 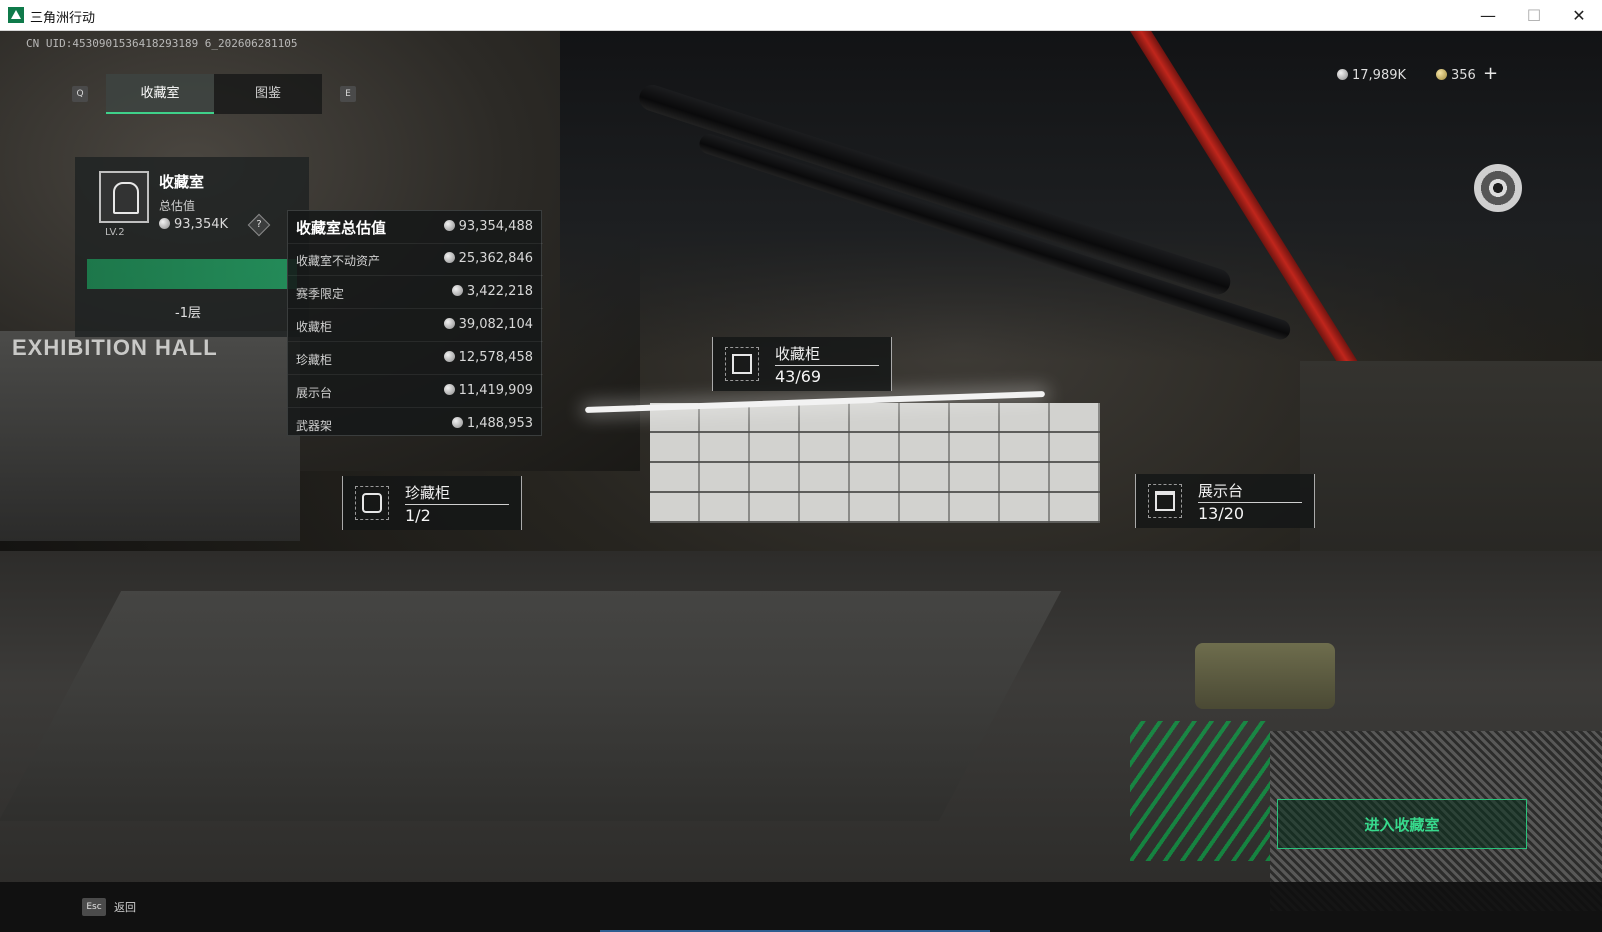 I want to click on breakdown-row-value: 25,362,846, so click(x=488, y=258).